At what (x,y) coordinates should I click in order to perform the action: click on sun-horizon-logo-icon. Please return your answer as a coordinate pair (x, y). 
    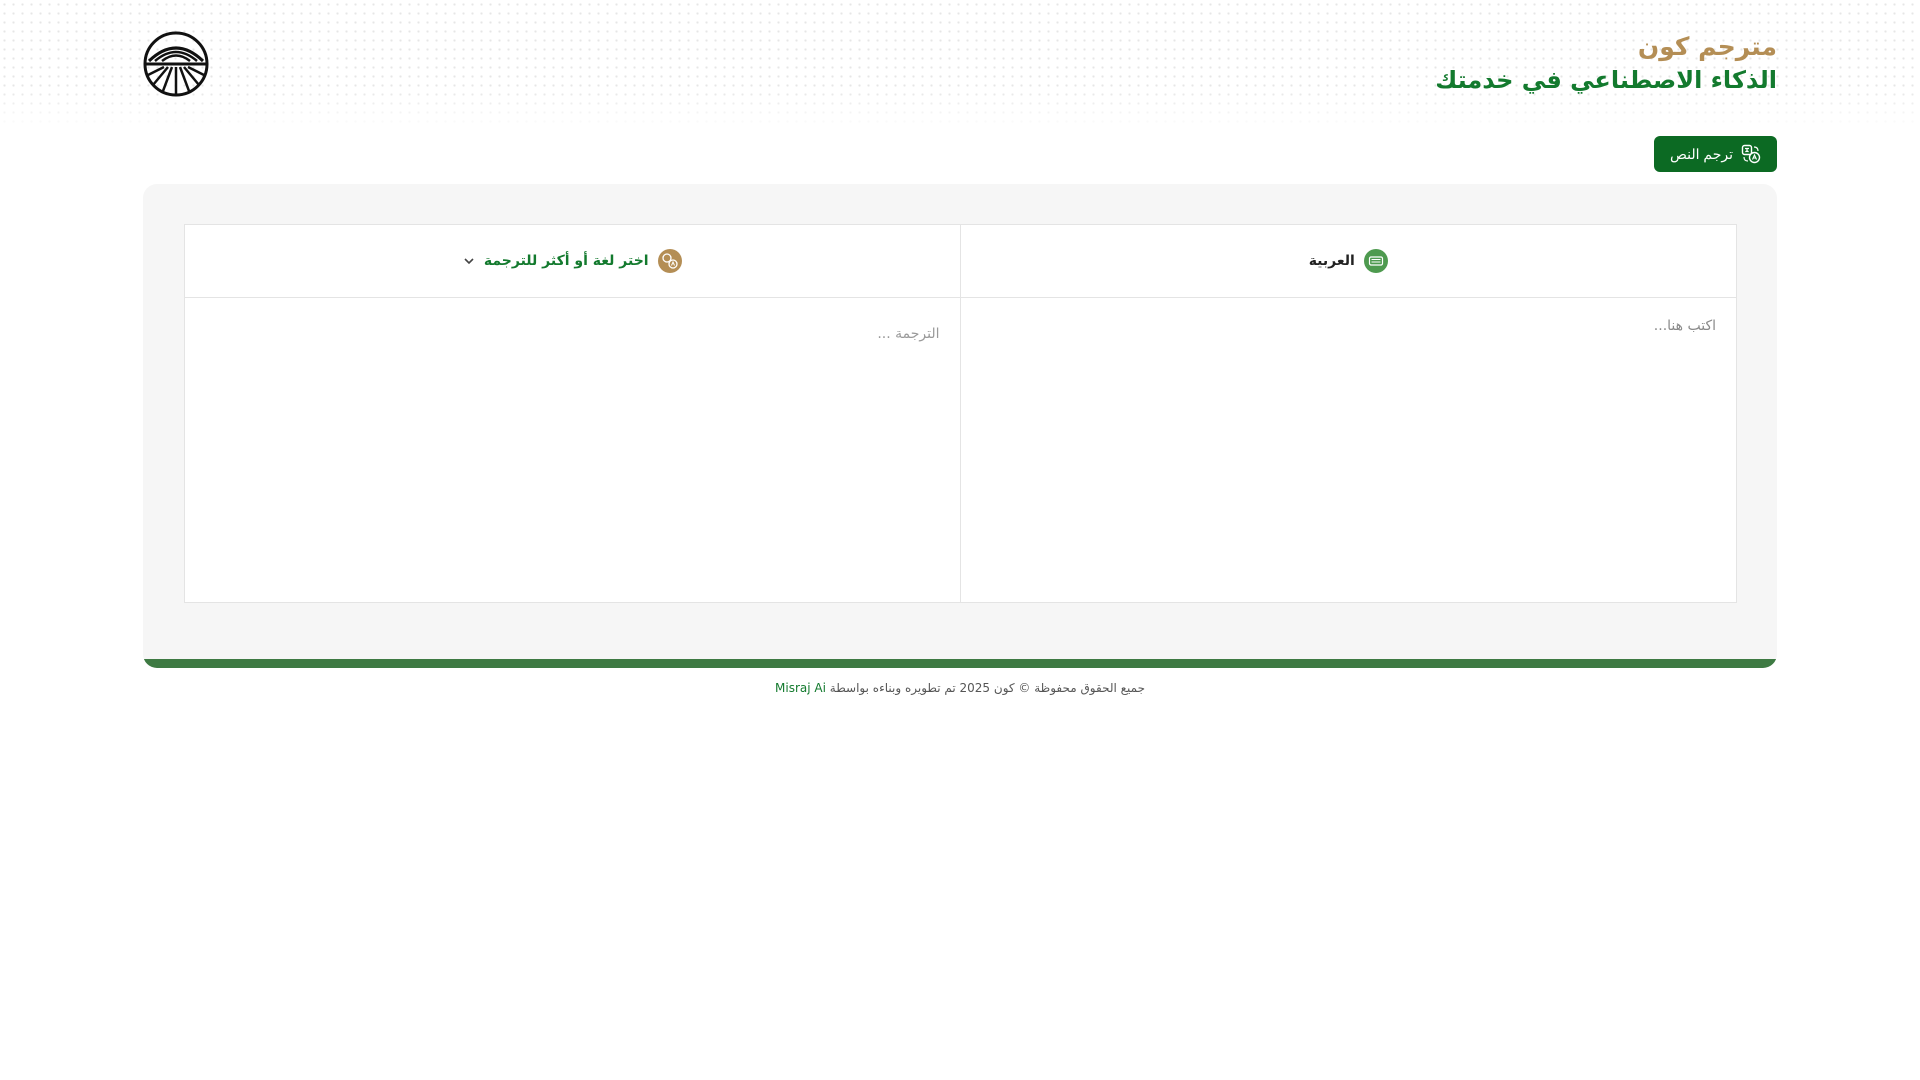
    Looking at the image, I should click on (176, 64).